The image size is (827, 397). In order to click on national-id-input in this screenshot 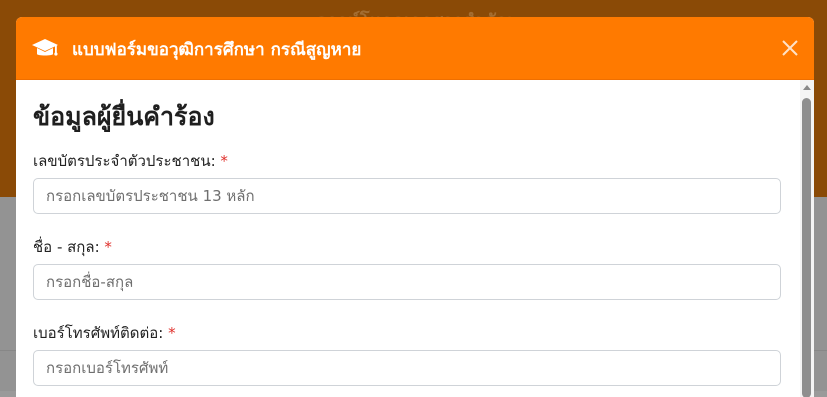, I will do `click(407, 196)`.